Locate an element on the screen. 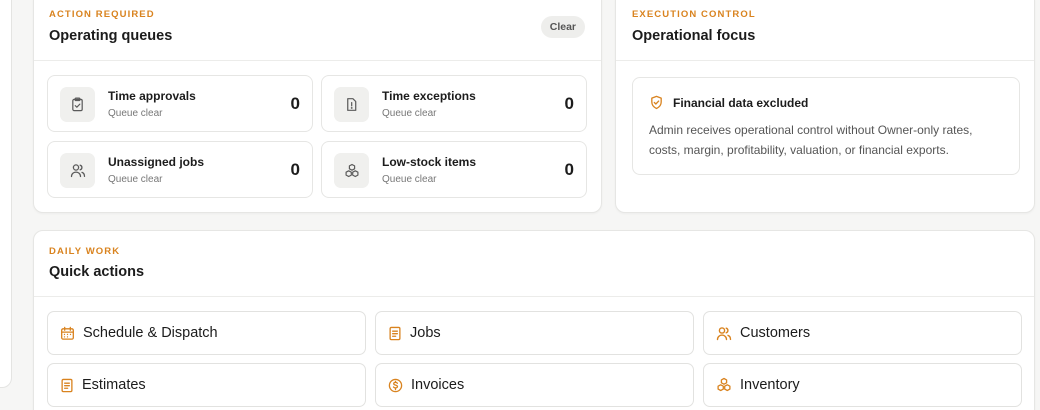 Image resolution: width=1040 pixels, height=410 pixels. clear-button: Clear is located at coordinates (562, 27).